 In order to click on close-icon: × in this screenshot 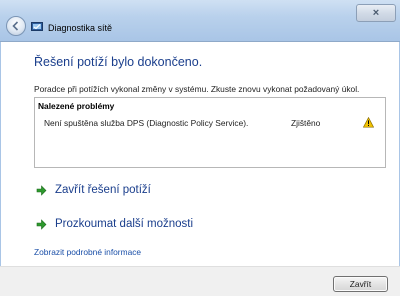, I will do `click(376, 13)`.